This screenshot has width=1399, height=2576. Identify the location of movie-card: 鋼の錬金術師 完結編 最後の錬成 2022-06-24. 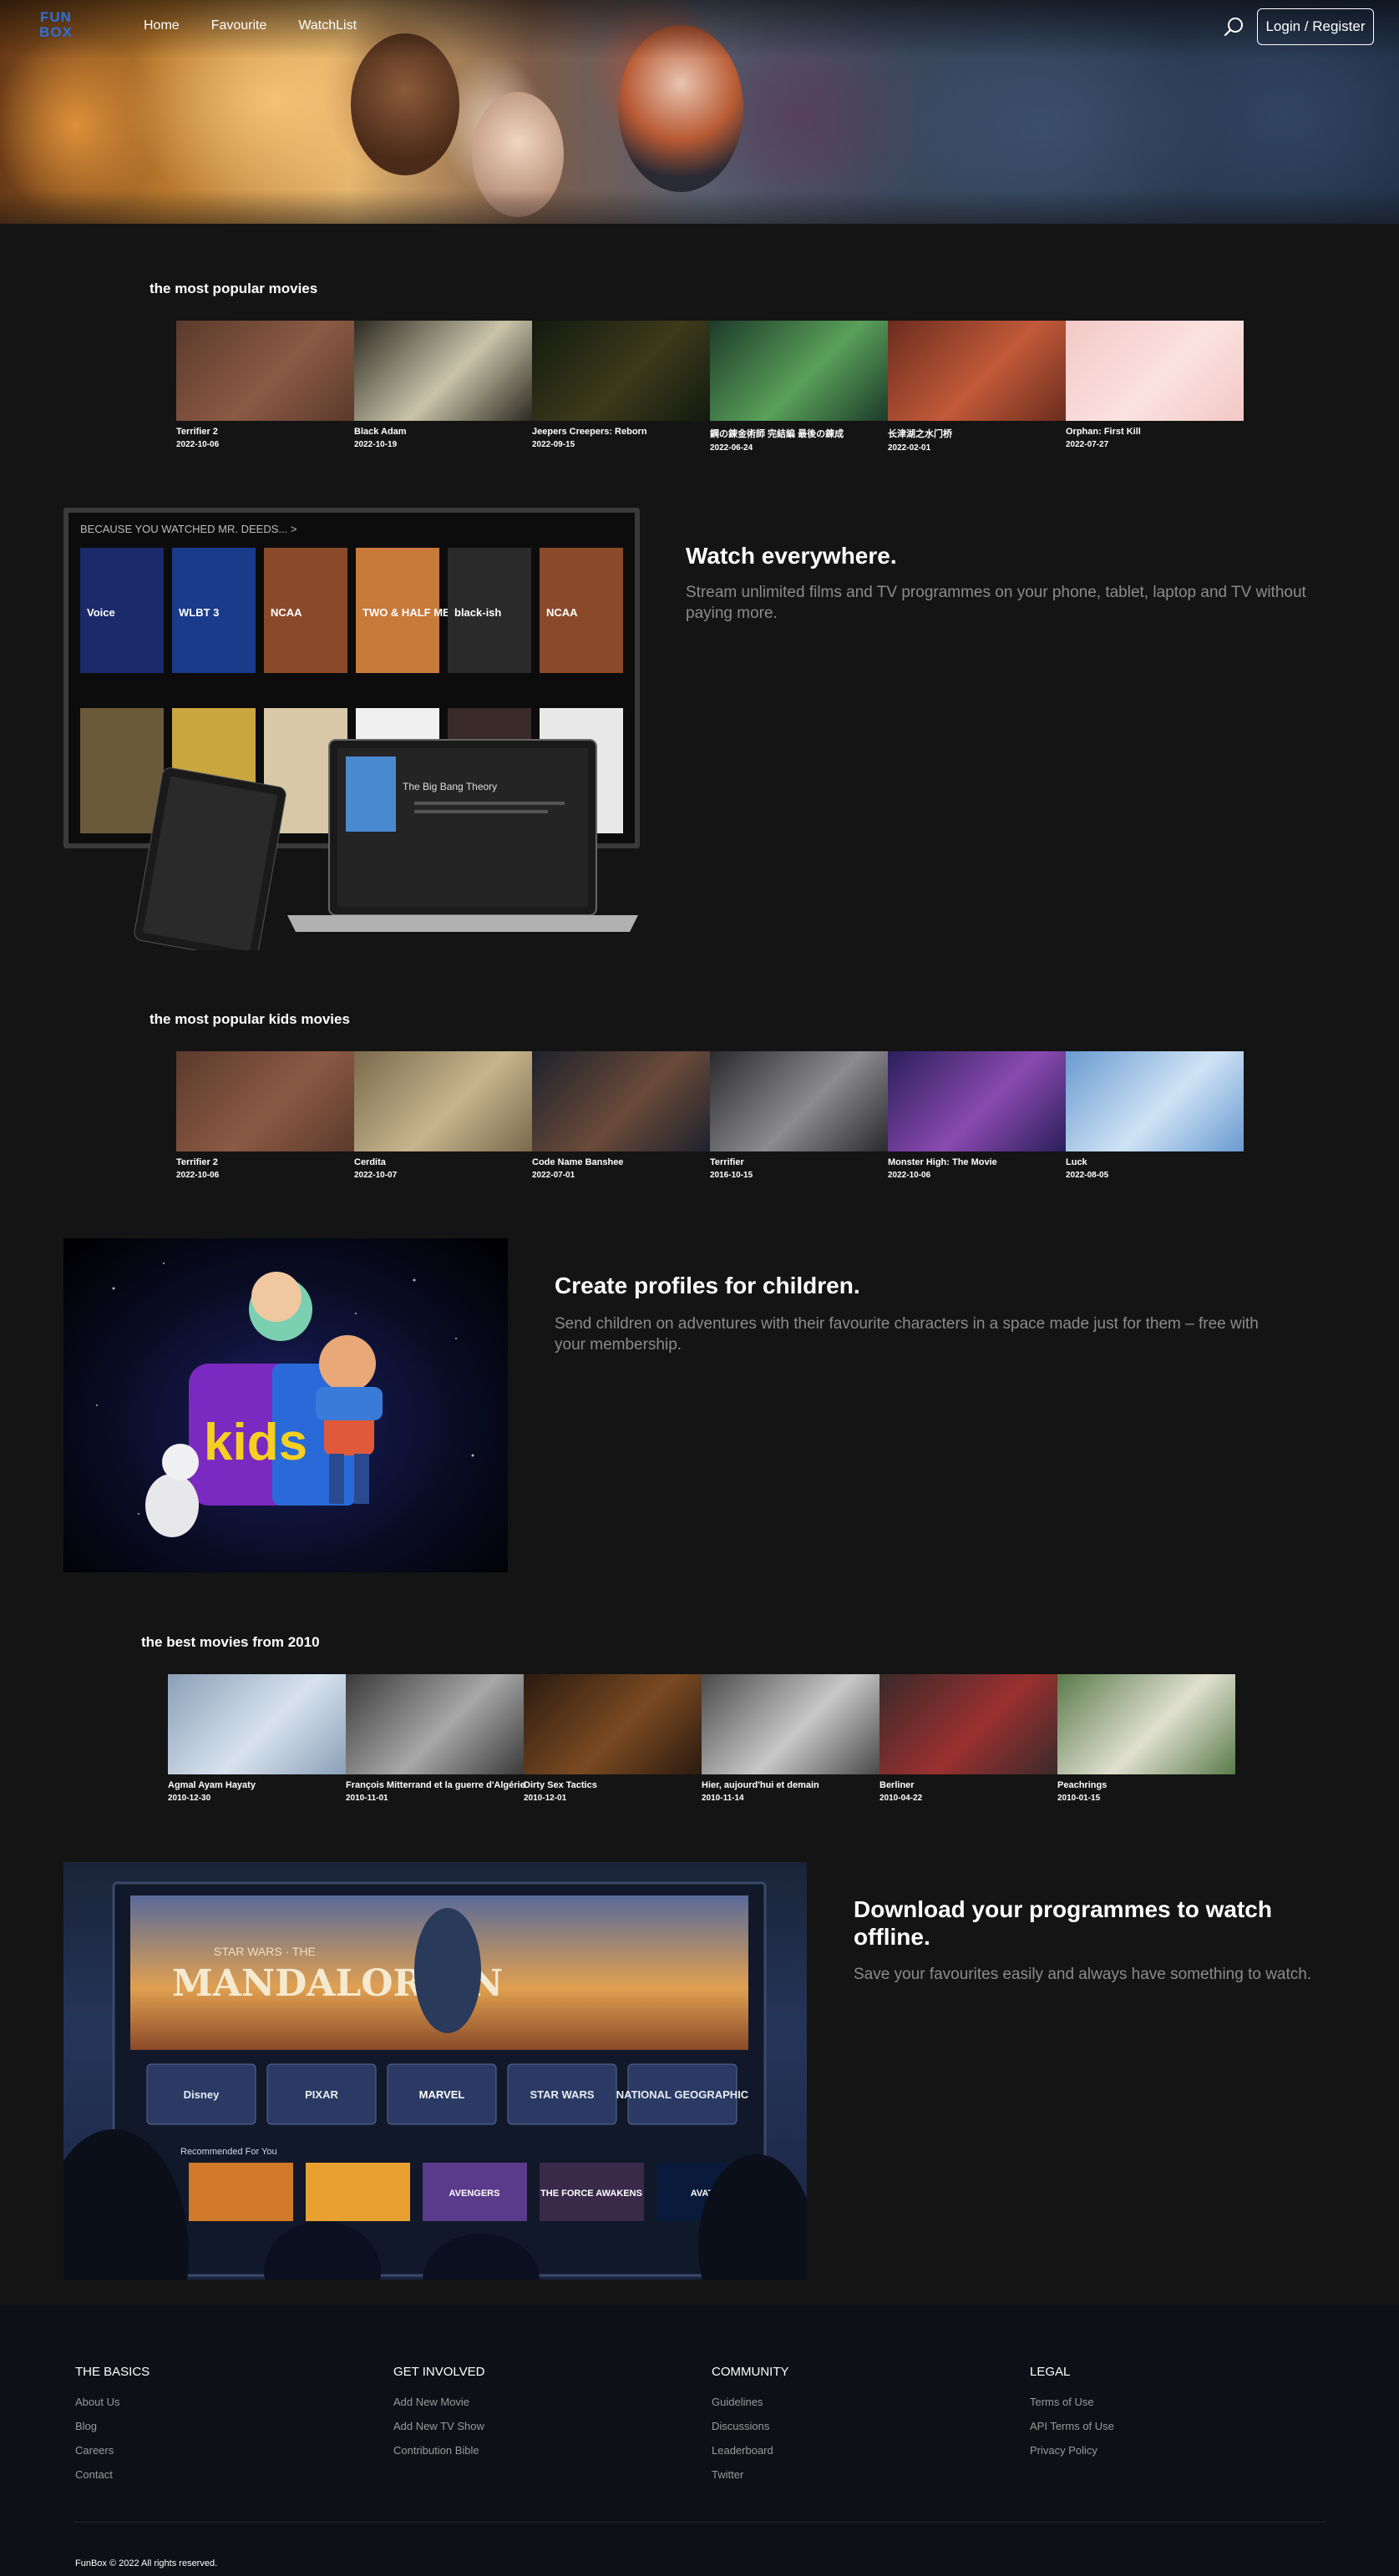
(799, 387).